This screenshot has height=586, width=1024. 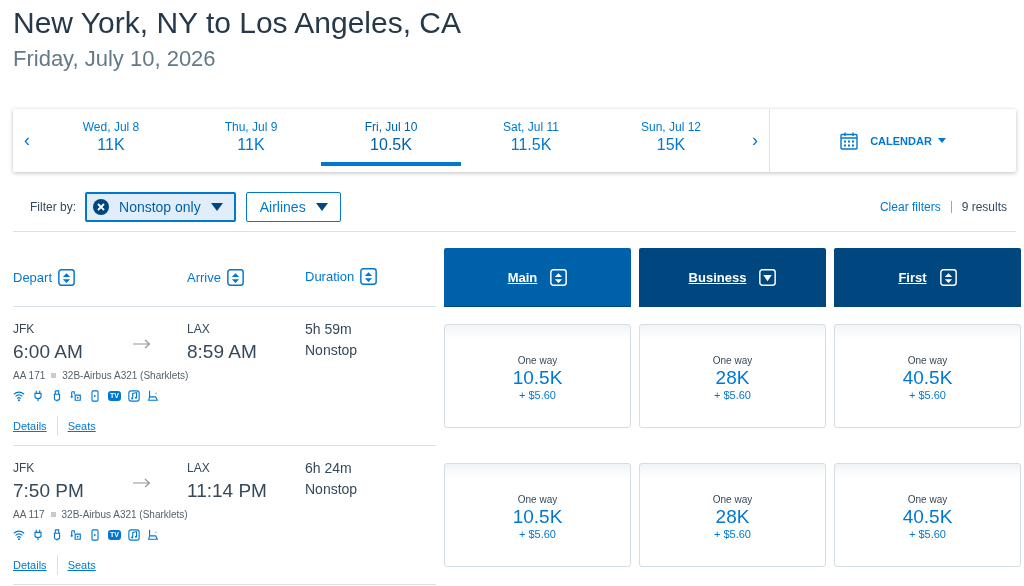 What do you see at coordinates (984, 207) in the screenshot?
I see `results-count: 9 results` at bounding box center [984, 207].